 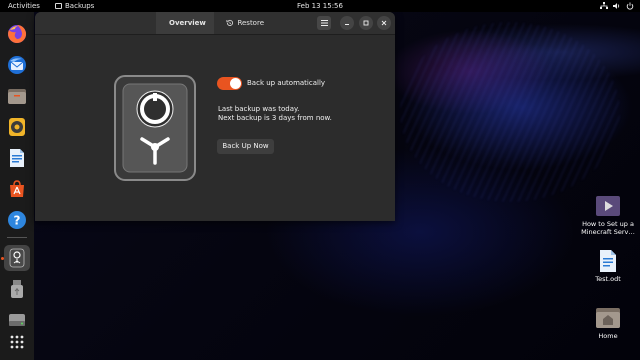 I want to click on dock-item-thunderbird, so click(x=17, y=65).